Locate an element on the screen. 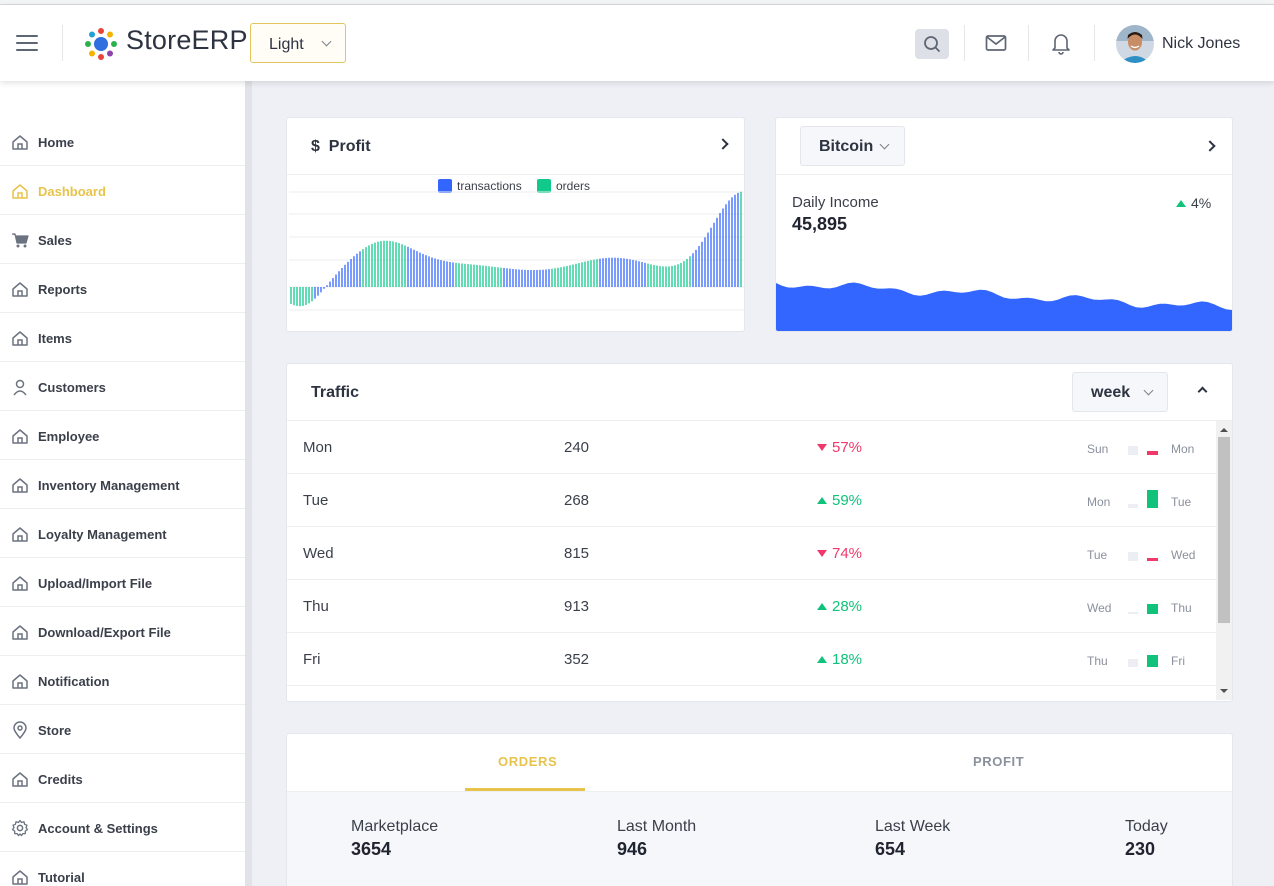  sidebar-item-home: Home is located at coordinates (122, 141).